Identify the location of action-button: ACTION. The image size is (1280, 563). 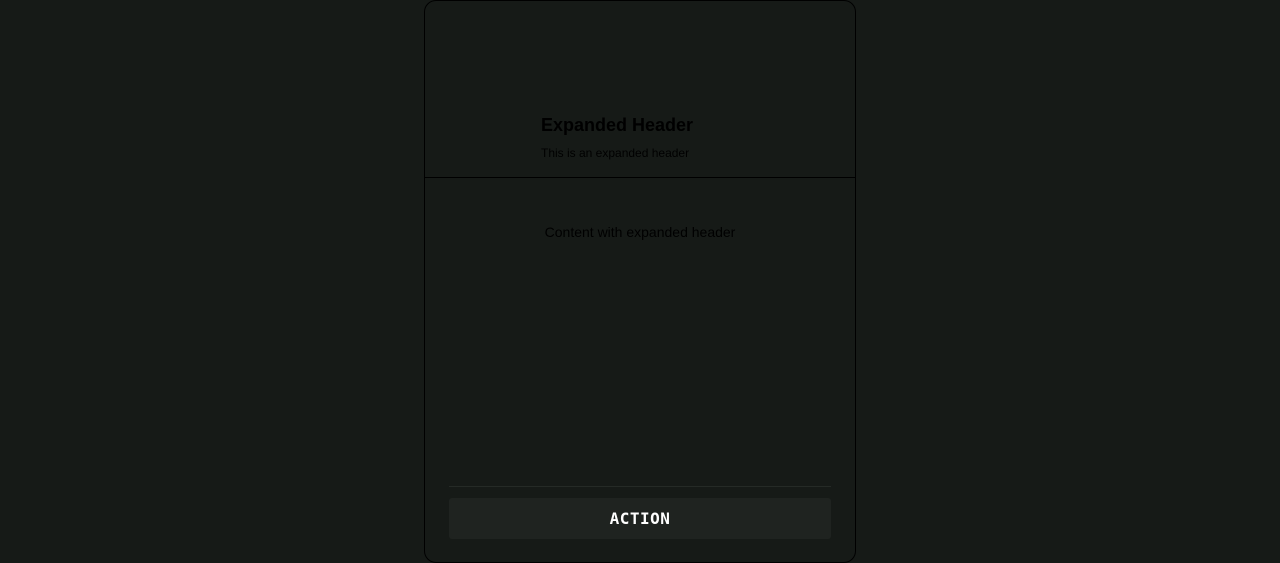
(640, 518).